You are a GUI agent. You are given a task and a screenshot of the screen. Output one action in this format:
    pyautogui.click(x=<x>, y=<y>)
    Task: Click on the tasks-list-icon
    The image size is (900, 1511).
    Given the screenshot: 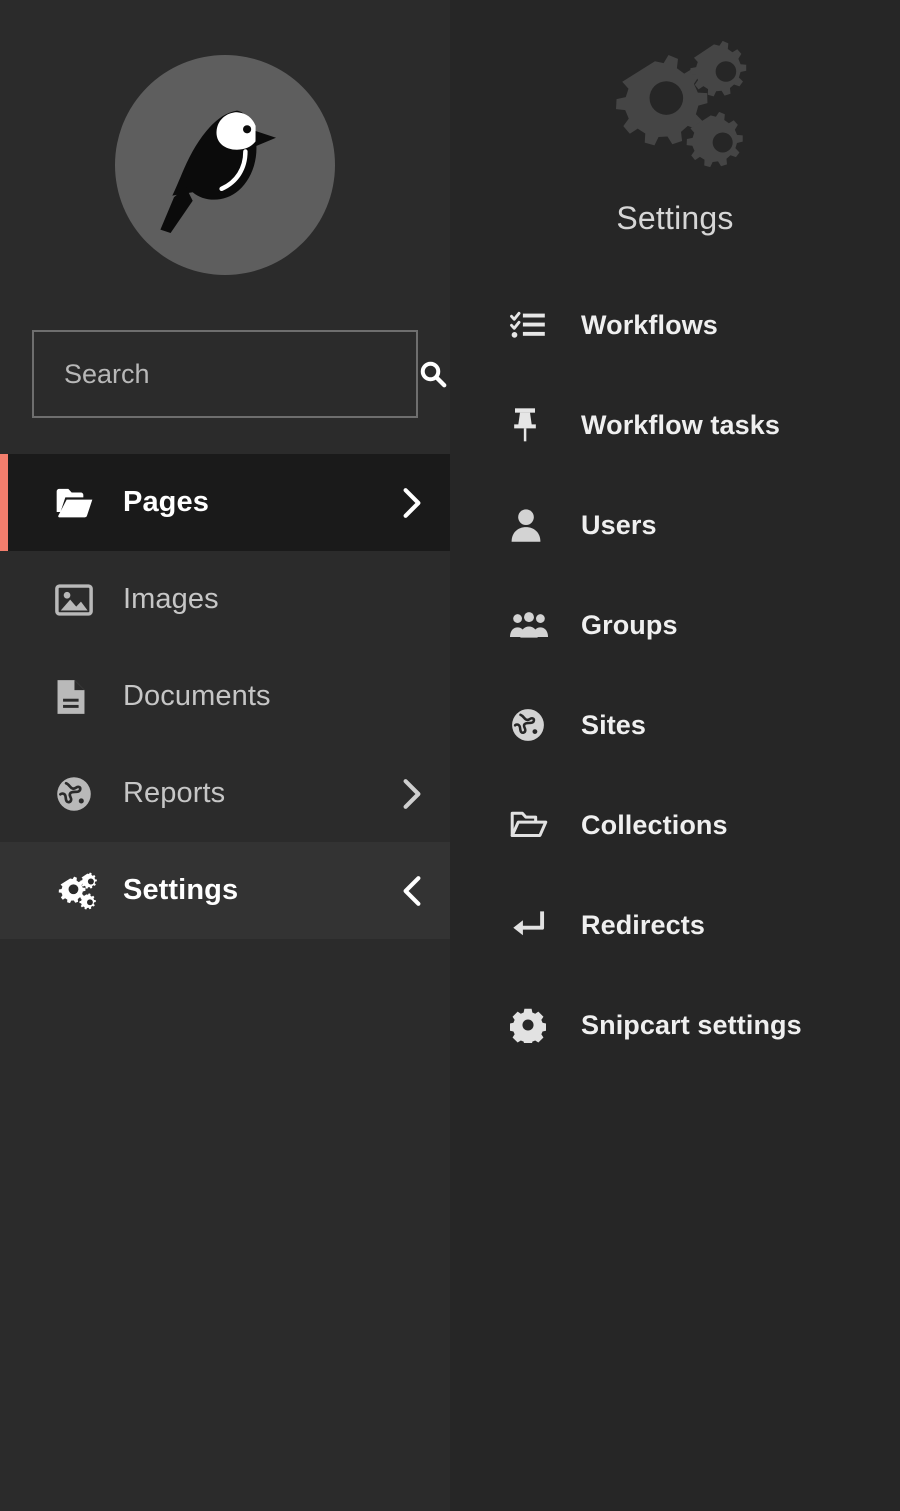 What is the action you would take?
    pyautogui.click(x=533, y=325)
    